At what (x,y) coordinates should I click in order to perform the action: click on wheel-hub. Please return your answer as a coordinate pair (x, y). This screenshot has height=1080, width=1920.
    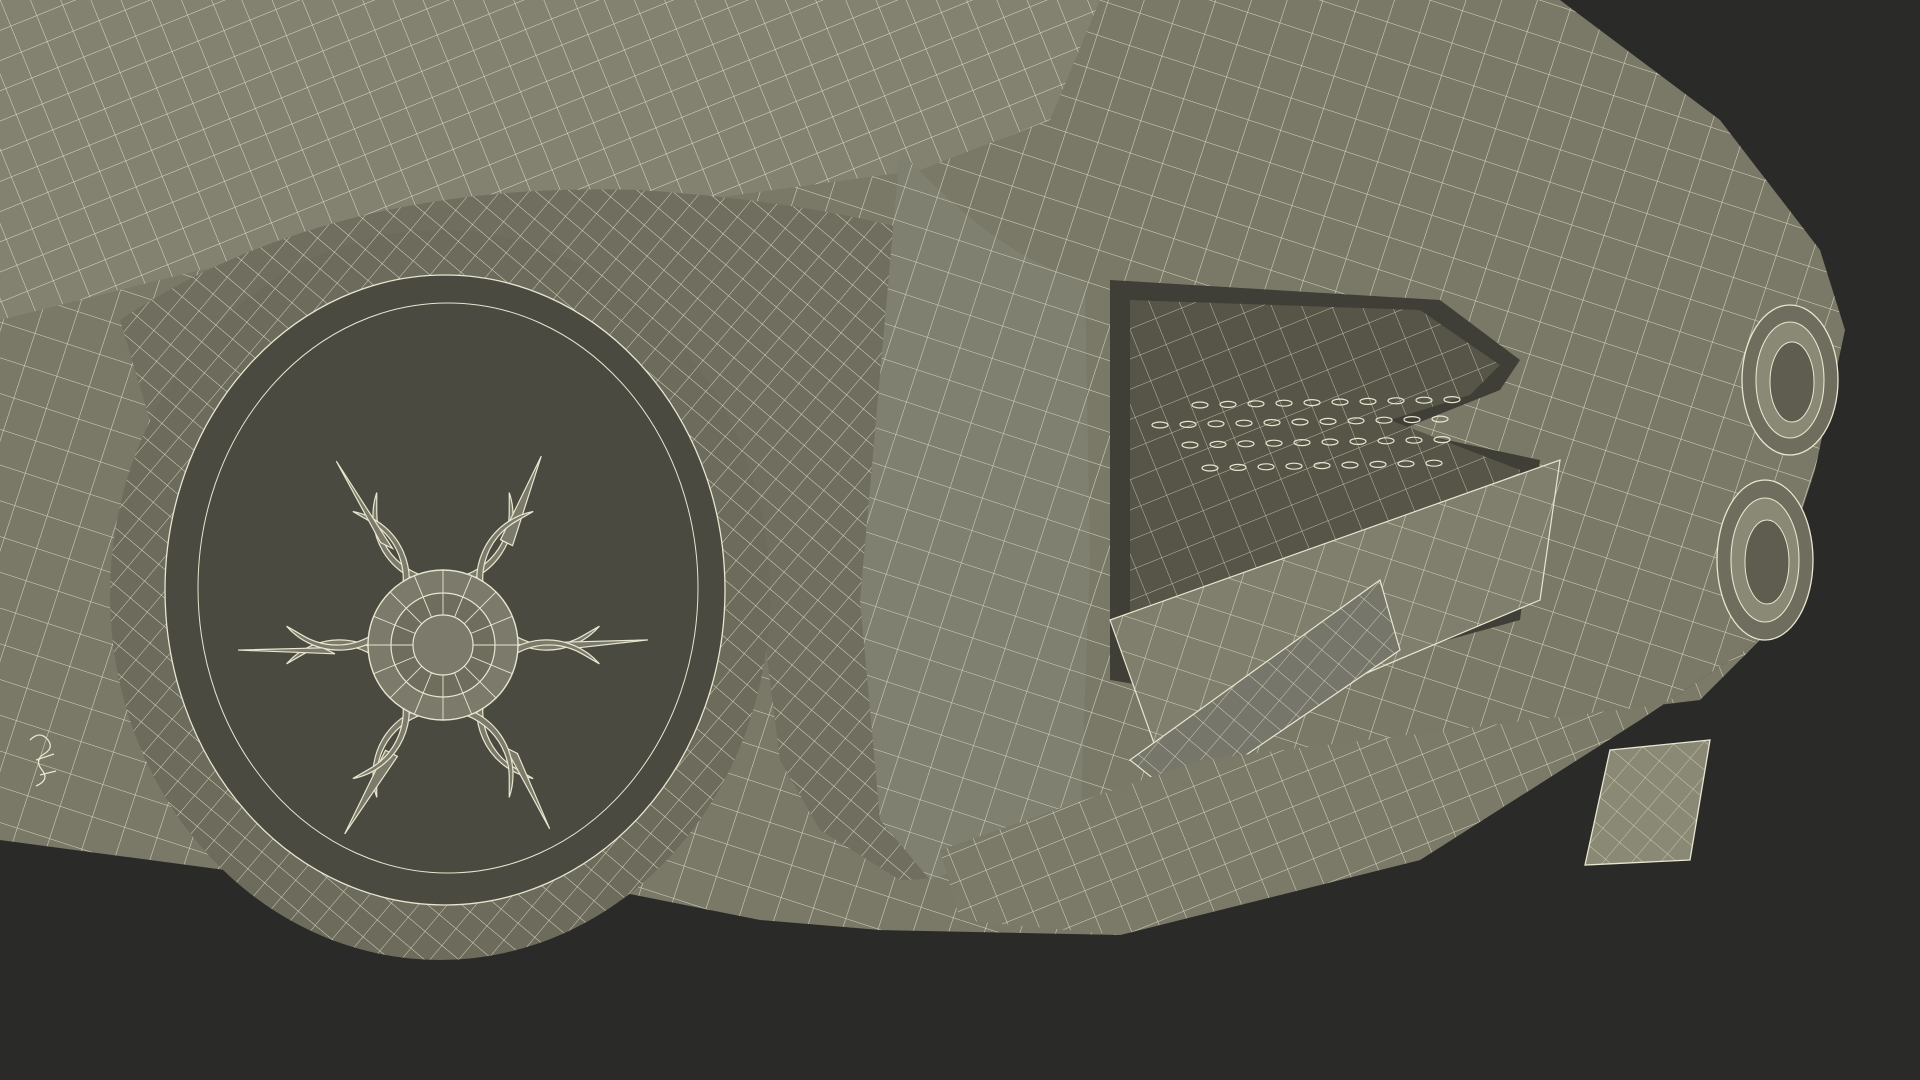
    Looking at the image, I should click on (443, 645).